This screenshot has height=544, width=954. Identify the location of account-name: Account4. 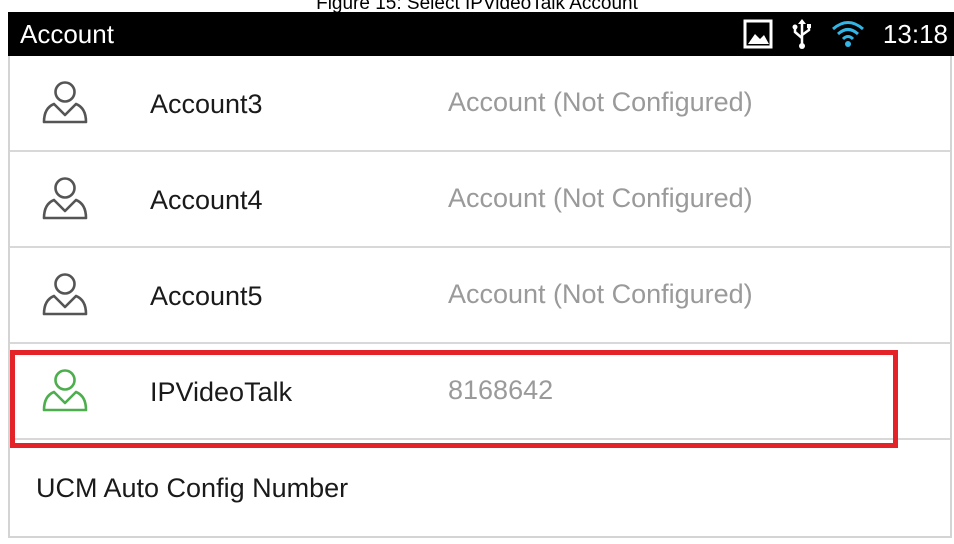
(206, 200).